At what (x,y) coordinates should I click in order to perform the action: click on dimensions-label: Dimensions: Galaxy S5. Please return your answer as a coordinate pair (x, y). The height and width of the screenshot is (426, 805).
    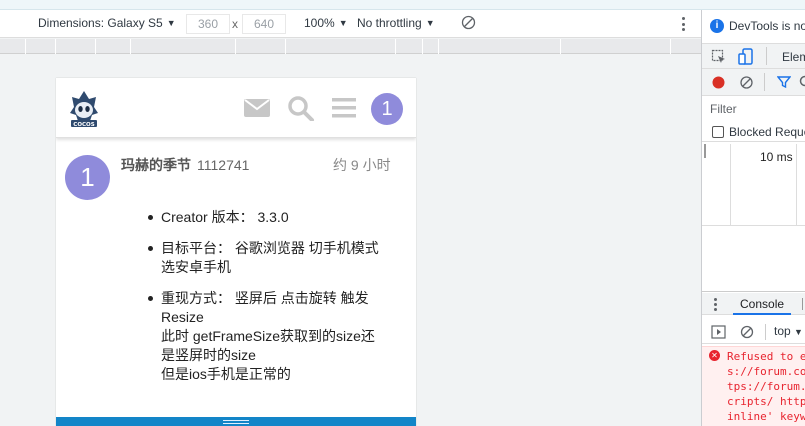
    Looking at the image, I should click on (100, 23).